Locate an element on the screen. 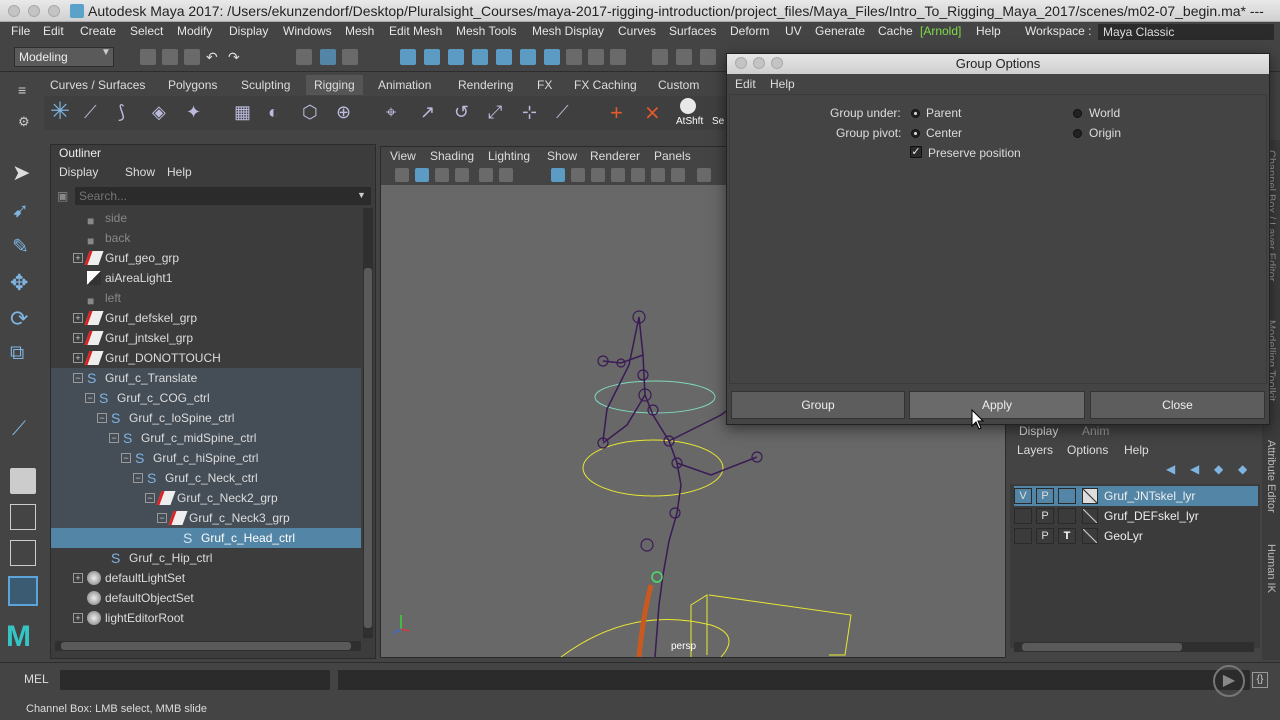 Image resolution: width=1280 pixels, height=720 pixels. viewport-menu-show: Show is located at coordinates (562, 156).